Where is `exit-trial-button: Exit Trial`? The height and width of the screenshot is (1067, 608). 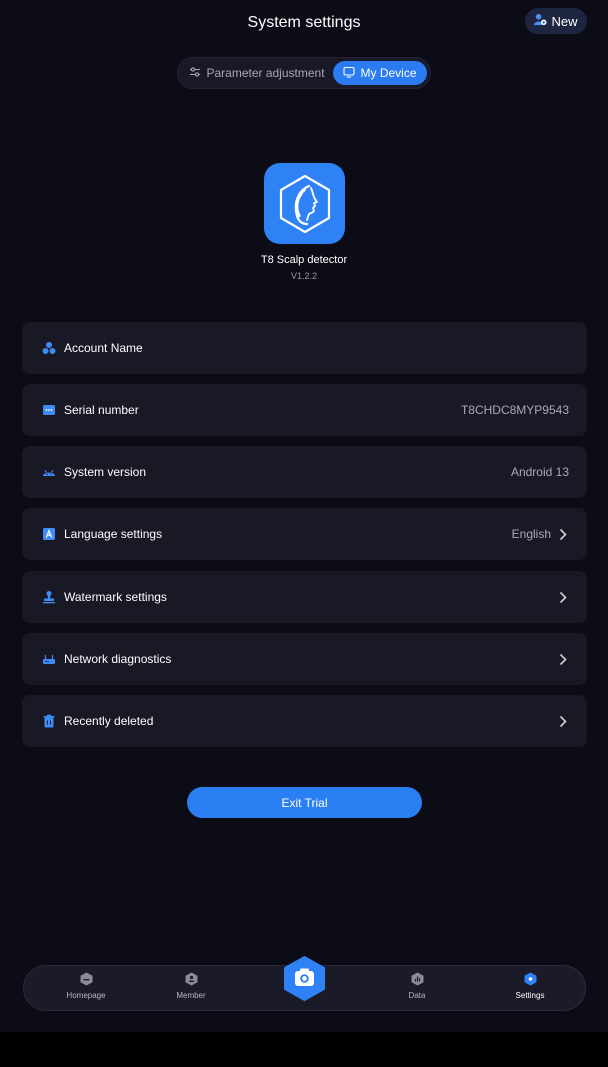
exit-trial-button: Exit Trial is located at coordinates (304, 802).